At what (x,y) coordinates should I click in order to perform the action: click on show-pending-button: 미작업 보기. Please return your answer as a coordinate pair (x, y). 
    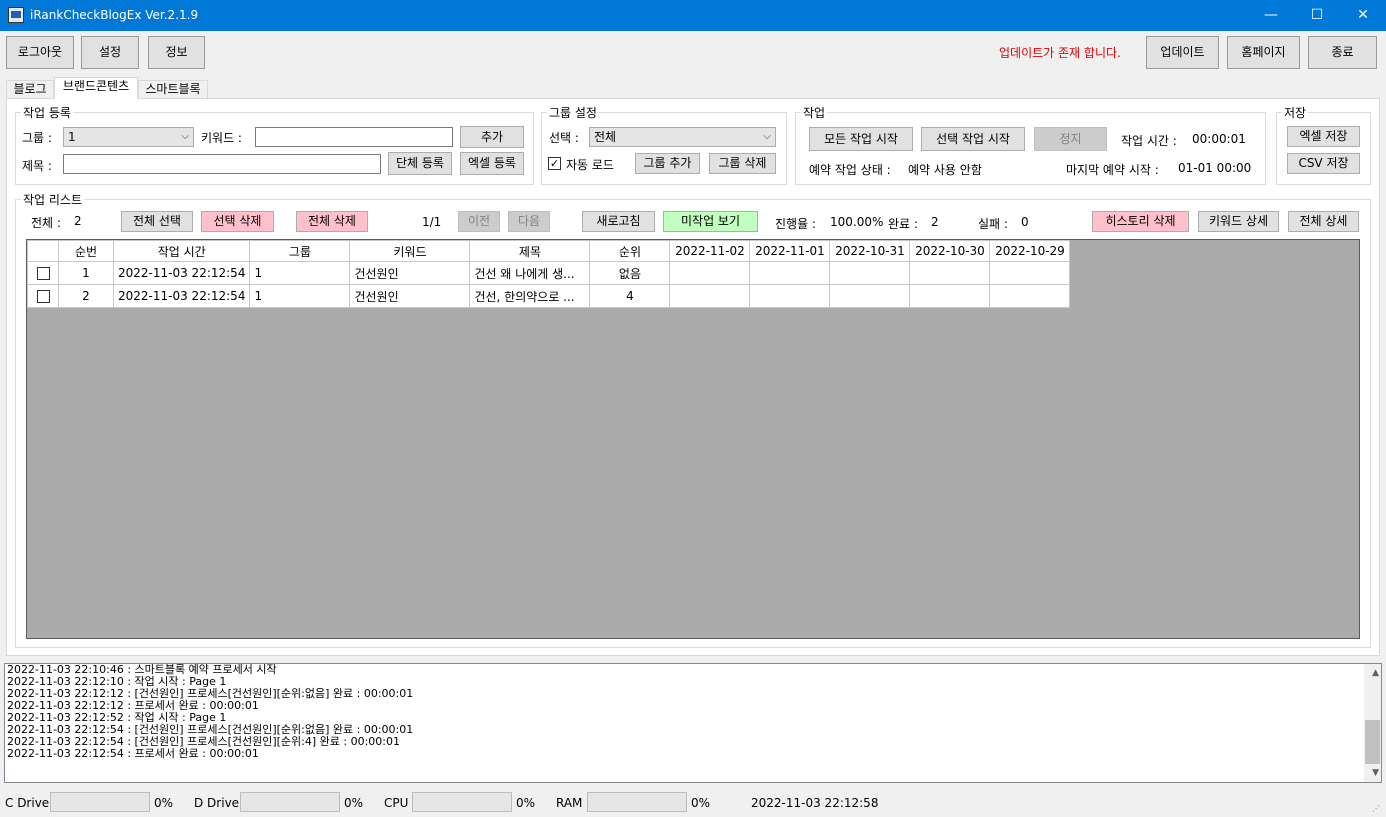
    Looking at the image, I should click on (710, 221).